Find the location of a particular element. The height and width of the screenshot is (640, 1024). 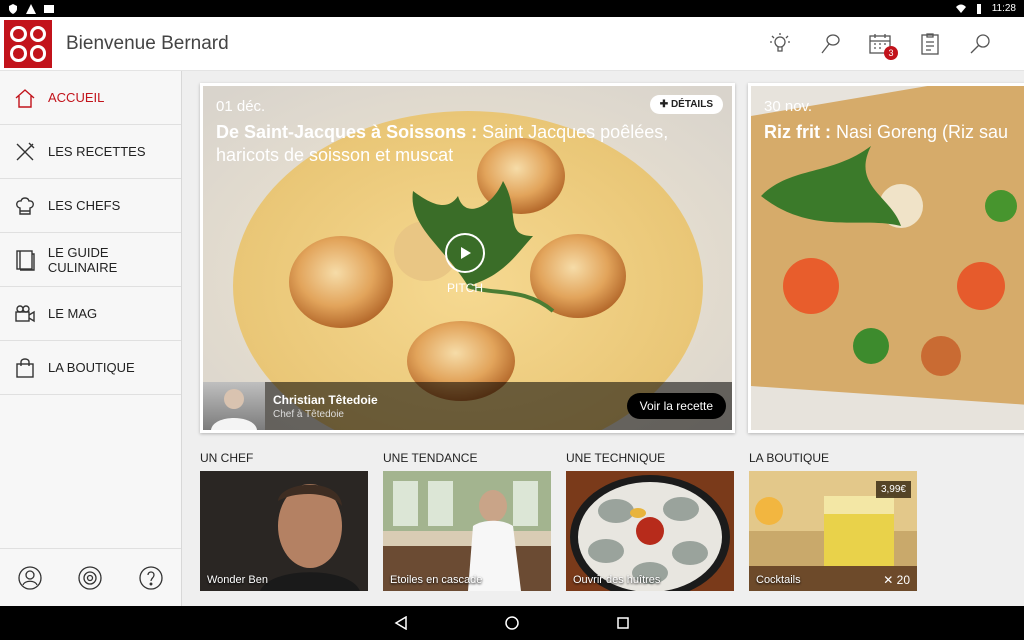

tile-label: Etoiles en cascade is located at coordinates (436, 580).